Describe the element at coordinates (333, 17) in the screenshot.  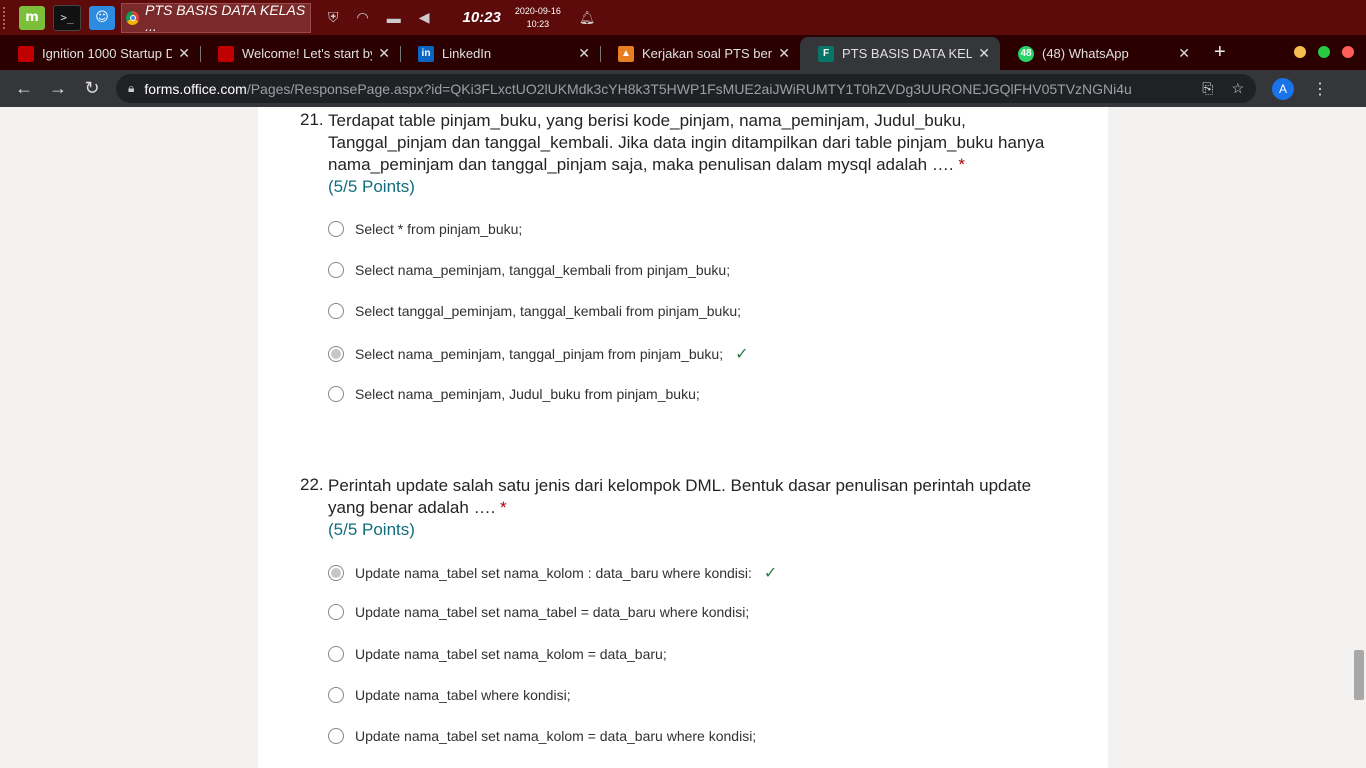
I see `shield-icon: ⛨` at that location.